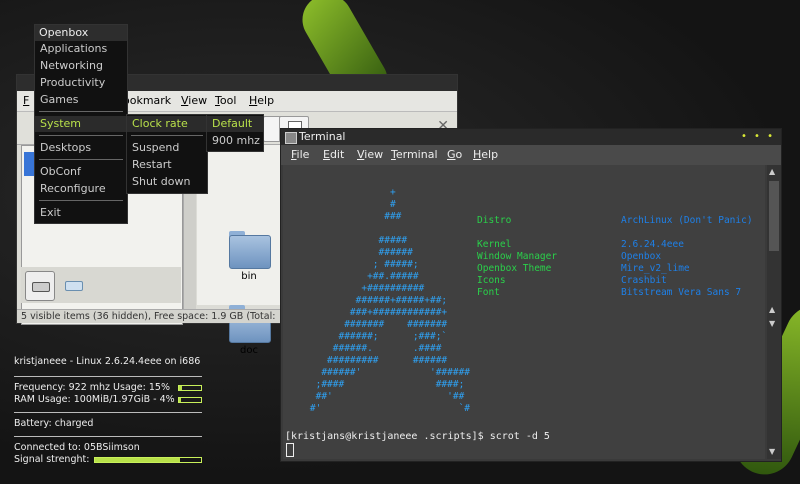 Image resolution: width=800 pixels, height=484 pixels. I want to click on scrollbar-thumb, so click(774, 216).